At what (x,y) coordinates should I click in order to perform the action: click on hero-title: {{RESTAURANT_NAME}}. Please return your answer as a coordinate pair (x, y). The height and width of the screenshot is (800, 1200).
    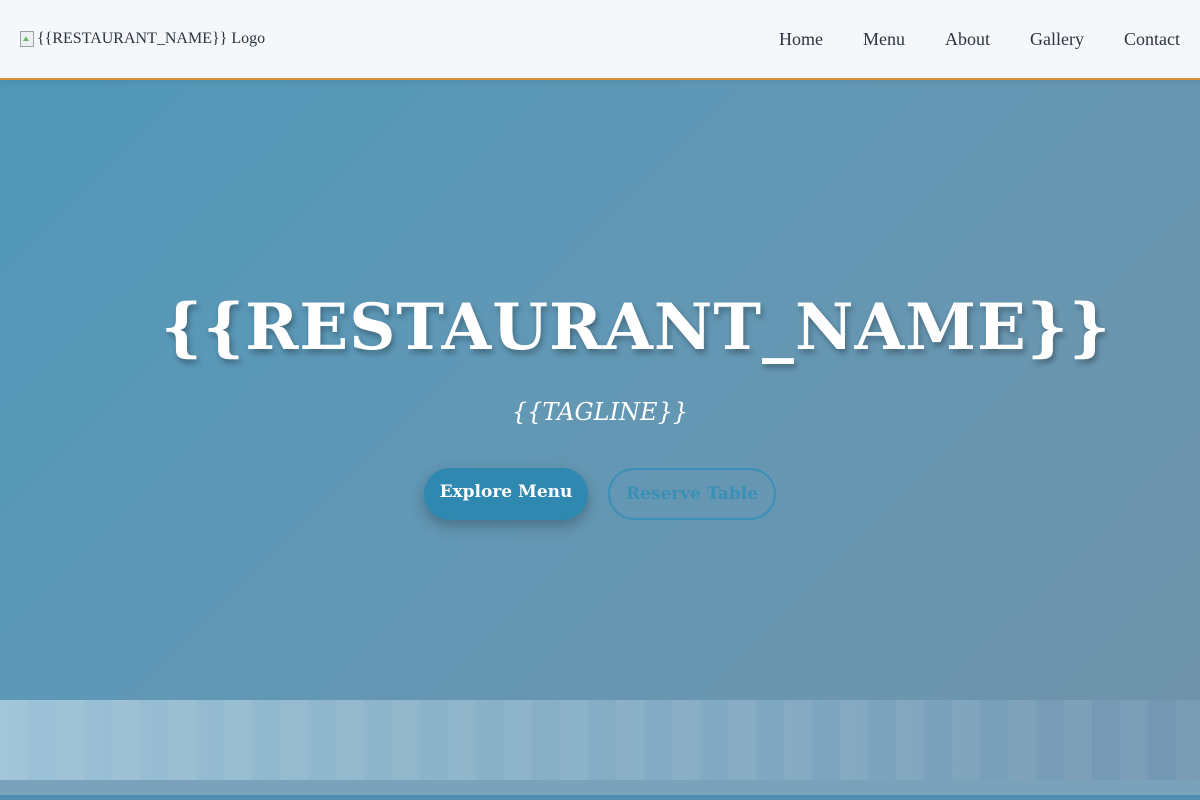
    Looking at the image, I should click on (636, 327).